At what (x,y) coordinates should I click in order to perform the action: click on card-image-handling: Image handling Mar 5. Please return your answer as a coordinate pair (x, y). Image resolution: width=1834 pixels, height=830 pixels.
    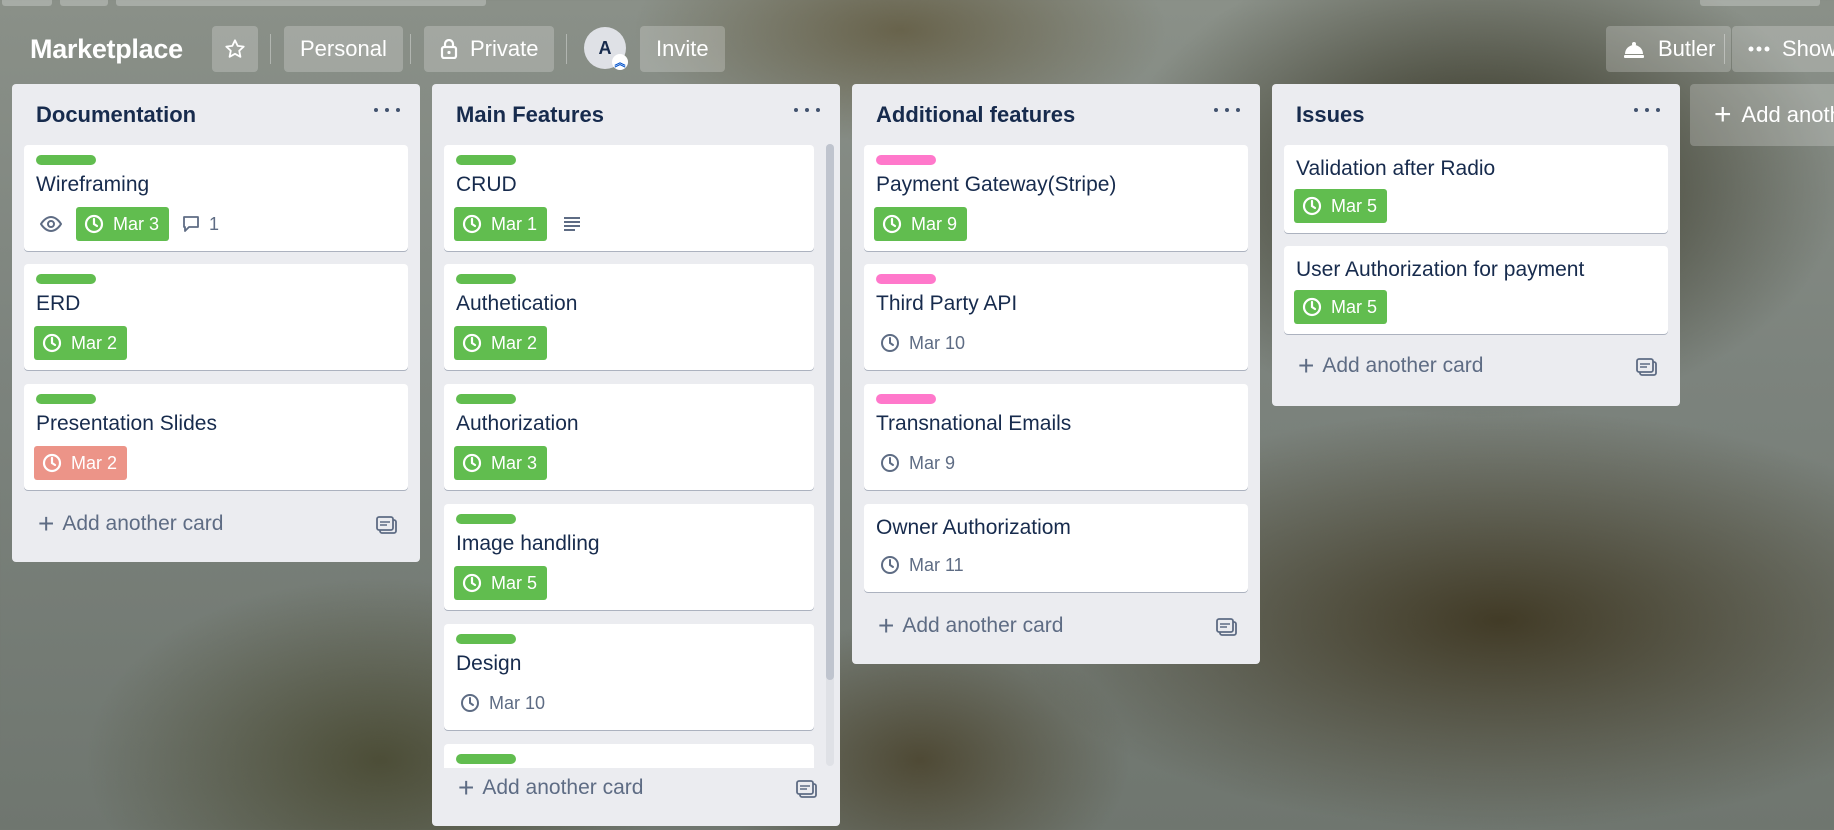
    Looking at the image, I should click on (629, 557).